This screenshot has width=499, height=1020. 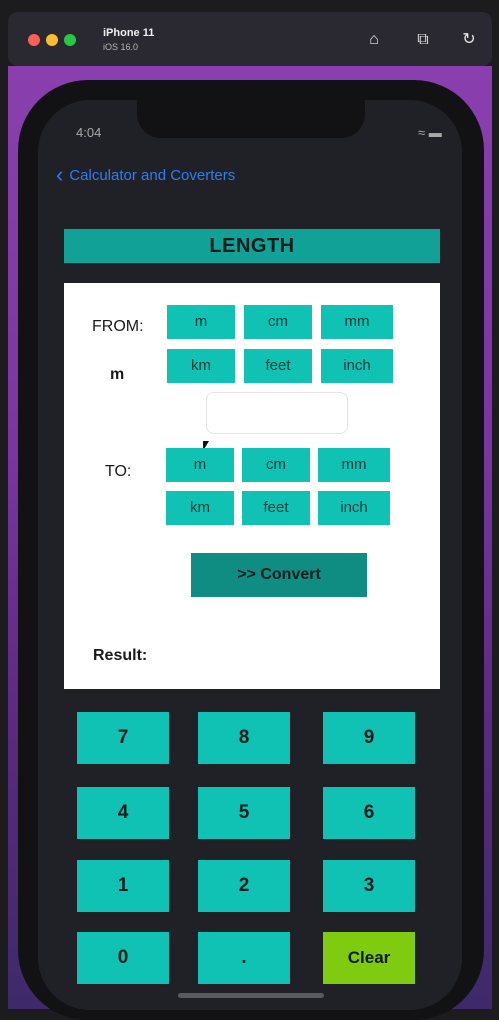 What do you see at coordinates (201, 322) in the screenshot?
I see `from-unit-m: m` at bounding box center [201, 322].